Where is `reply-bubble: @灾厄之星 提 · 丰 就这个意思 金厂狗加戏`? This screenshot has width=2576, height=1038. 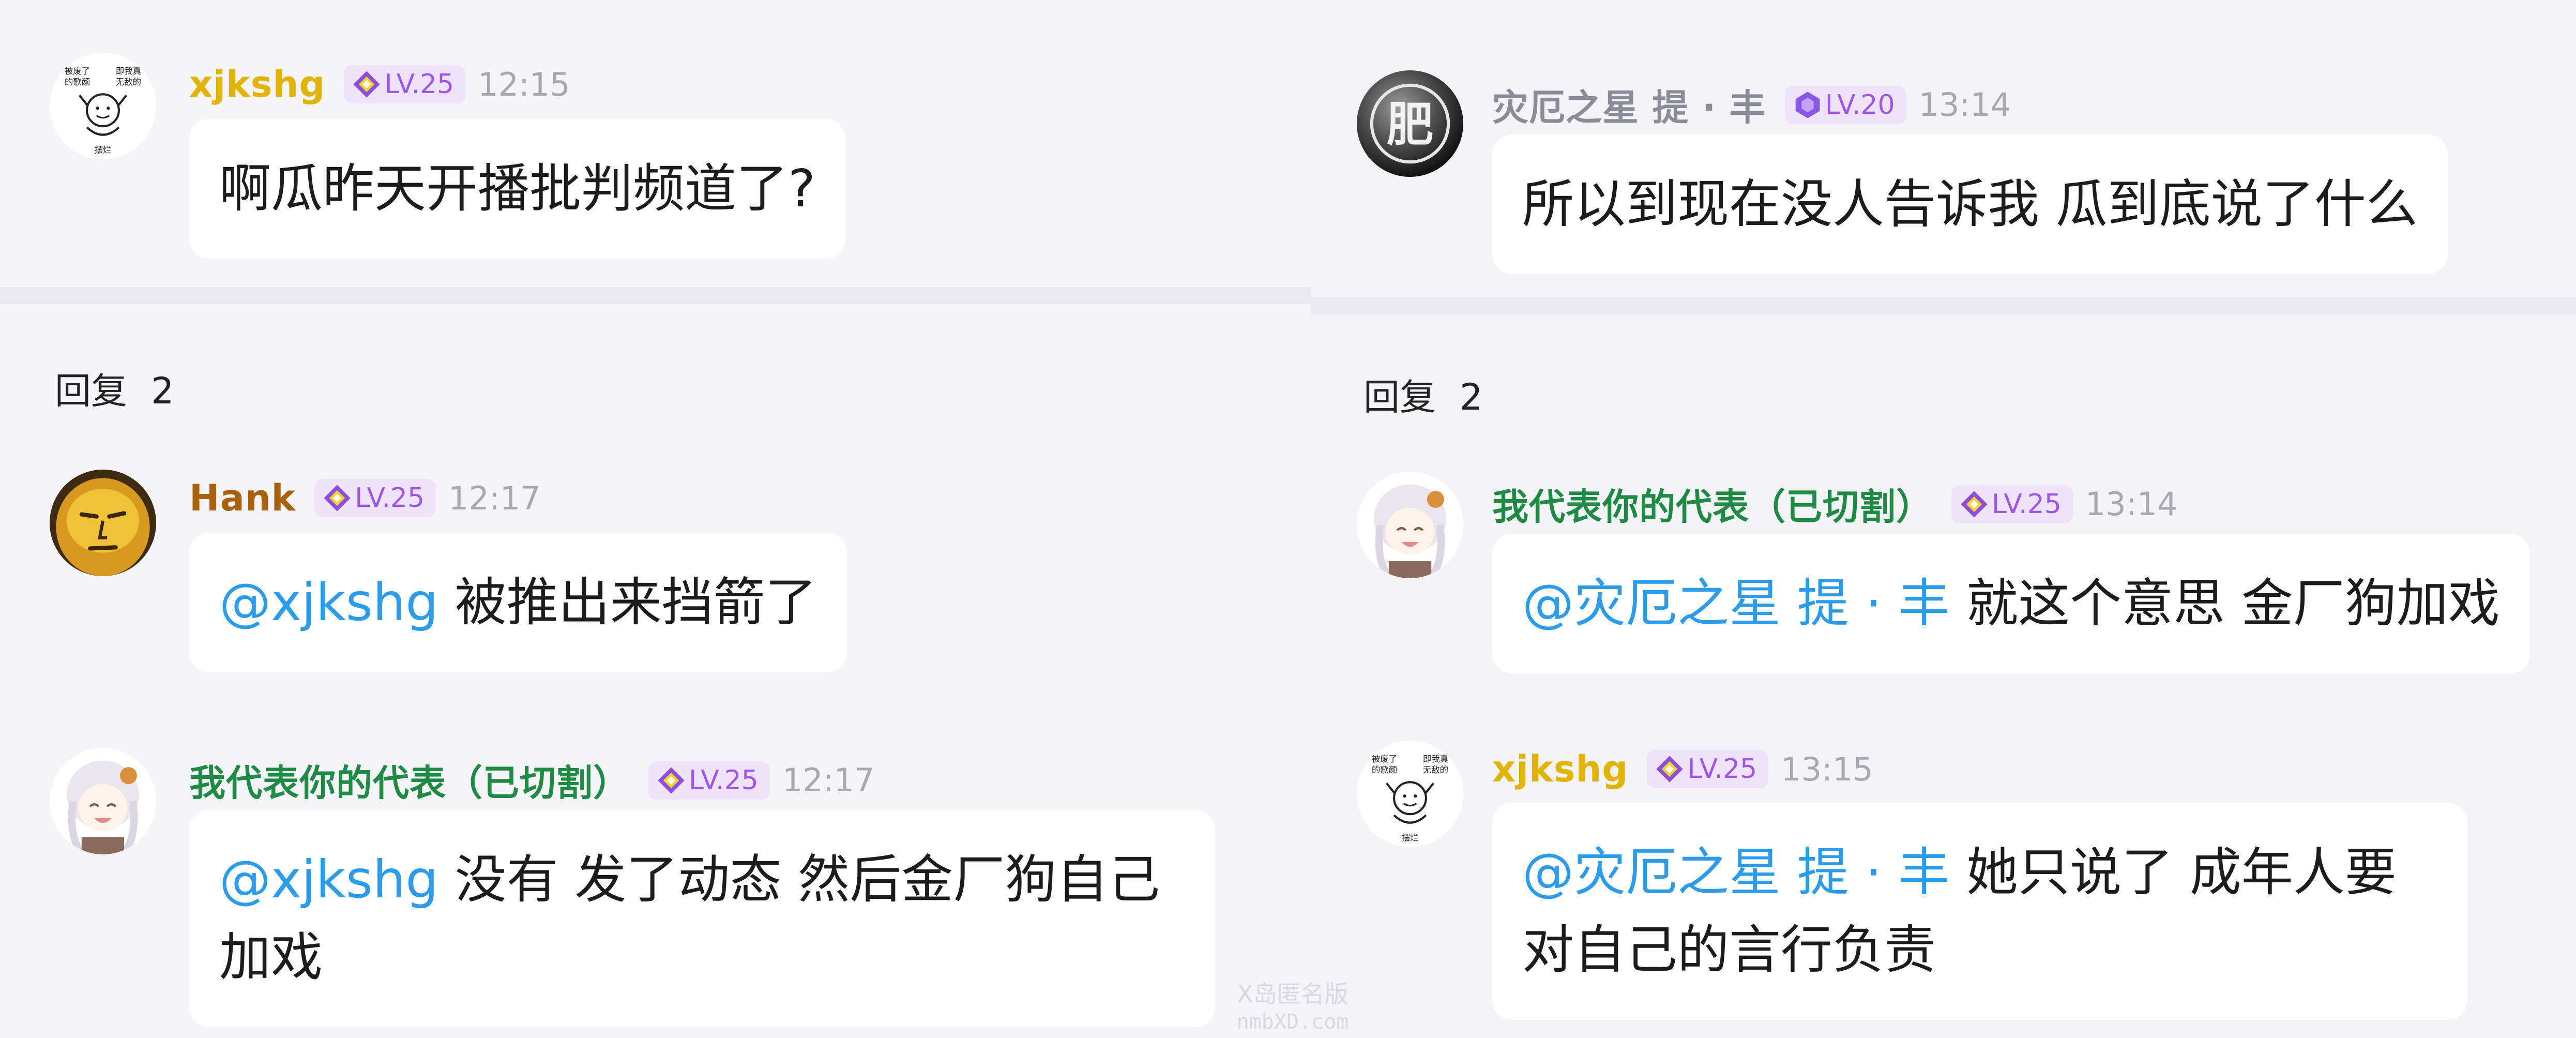 reply-bubble: @灾厄之星 提 · 丰 就这个意思 金厂狗加戏 is located at coordinates (2011, 603).